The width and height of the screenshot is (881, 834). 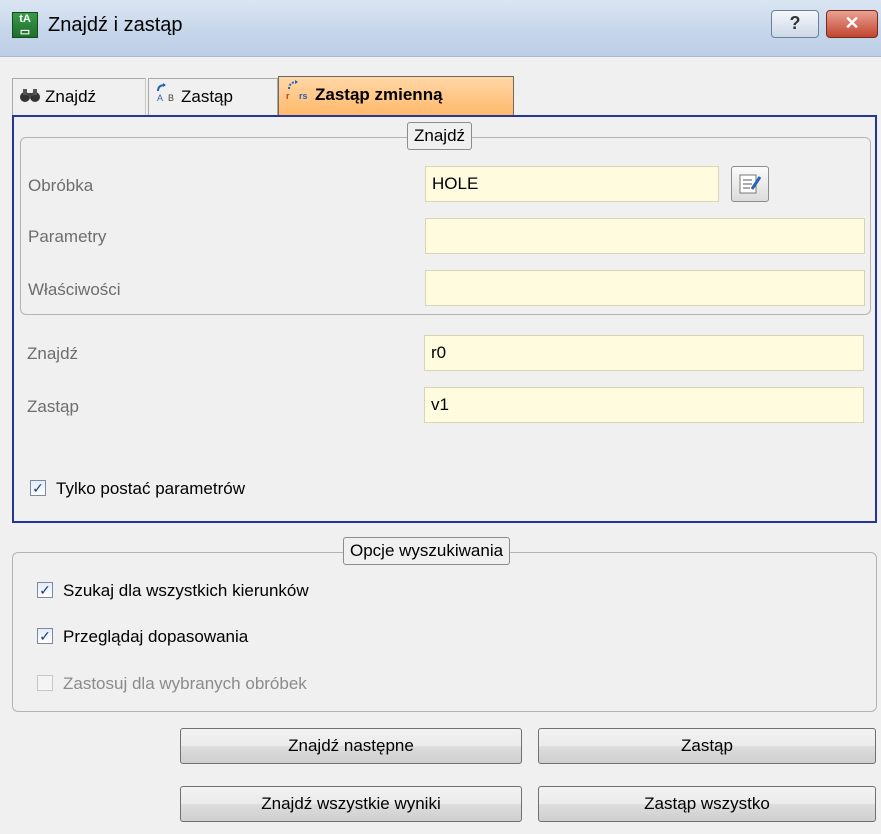 What do you see at coordinates (45, 636) in the screenshot?
I see `browse-matches-check-icon: ✓` at bounding box center [45, 636].